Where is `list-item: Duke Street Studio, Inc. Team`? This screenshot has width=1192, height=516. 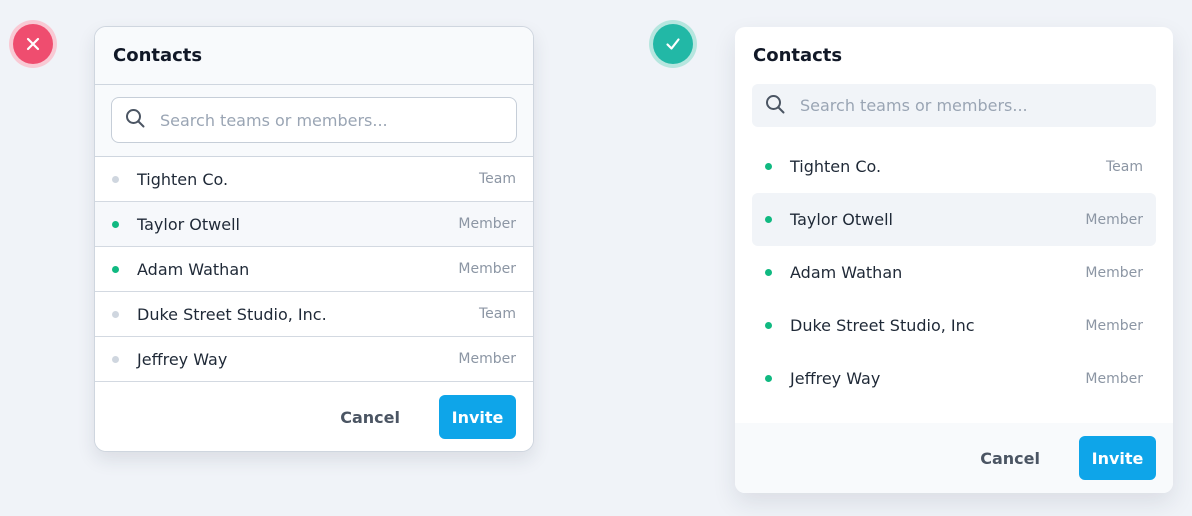
list-item: Duke Street Studio, Inc. Team is located at coordinates (314, 314).